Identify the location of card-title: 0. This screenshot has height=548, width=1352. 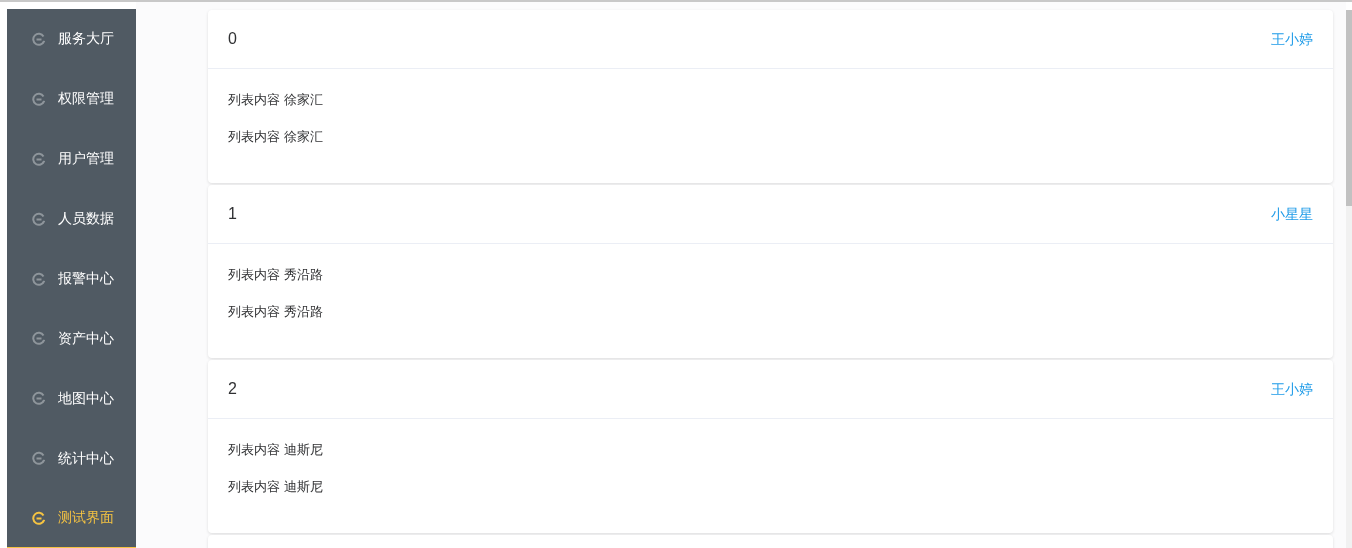
(232, 39).